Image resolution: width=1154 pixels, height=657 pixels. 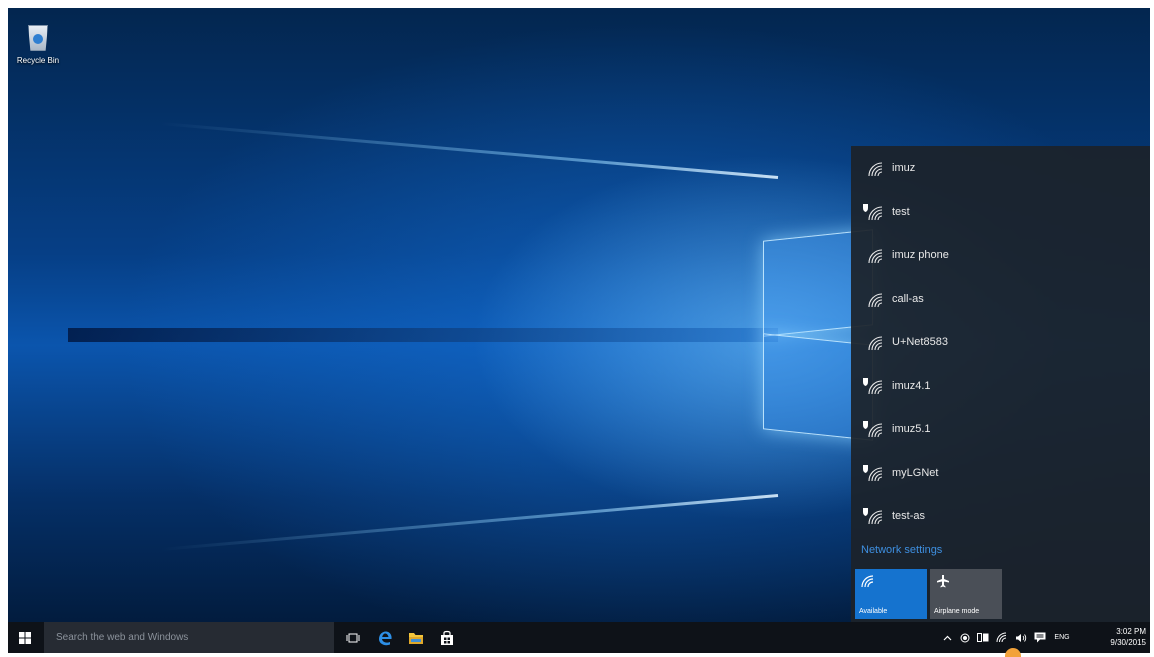 What do you see at coordinates (943, 581) in the screenshot?
I see `airplane-icon` at bounding box center [943, 581].